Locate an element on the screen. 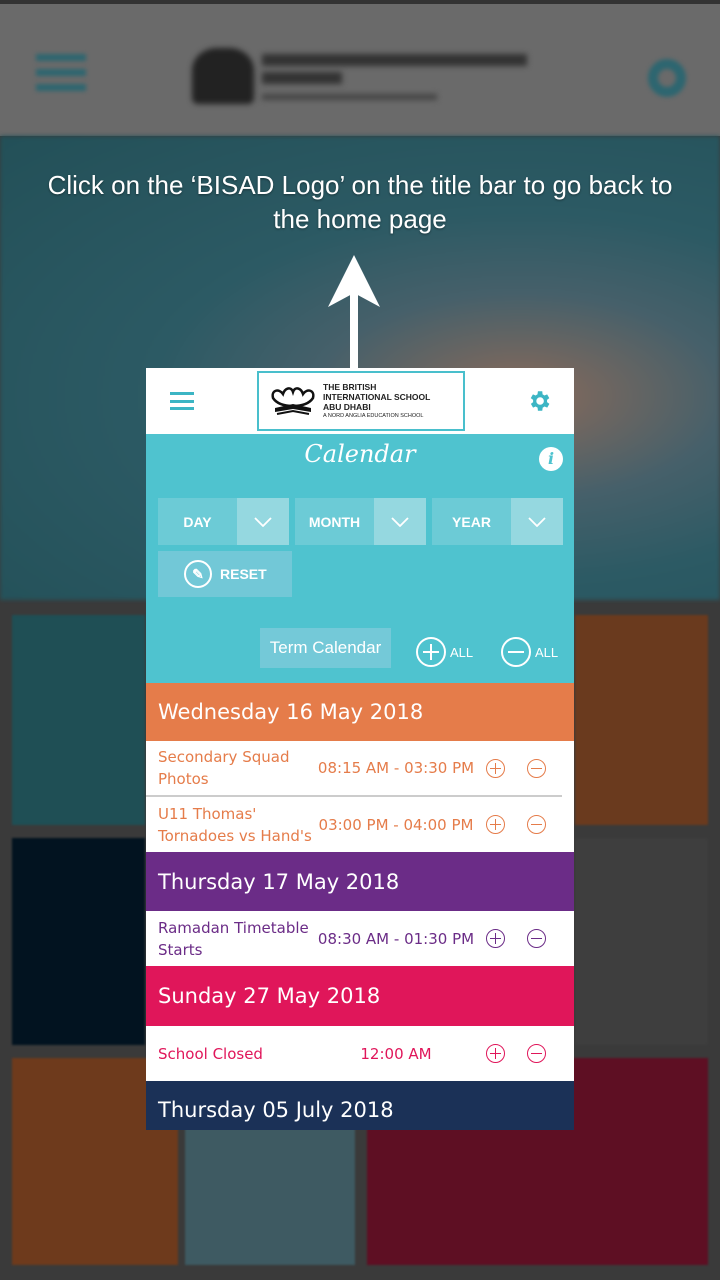  minus-circle-icon is located at coordinates (516, 652).